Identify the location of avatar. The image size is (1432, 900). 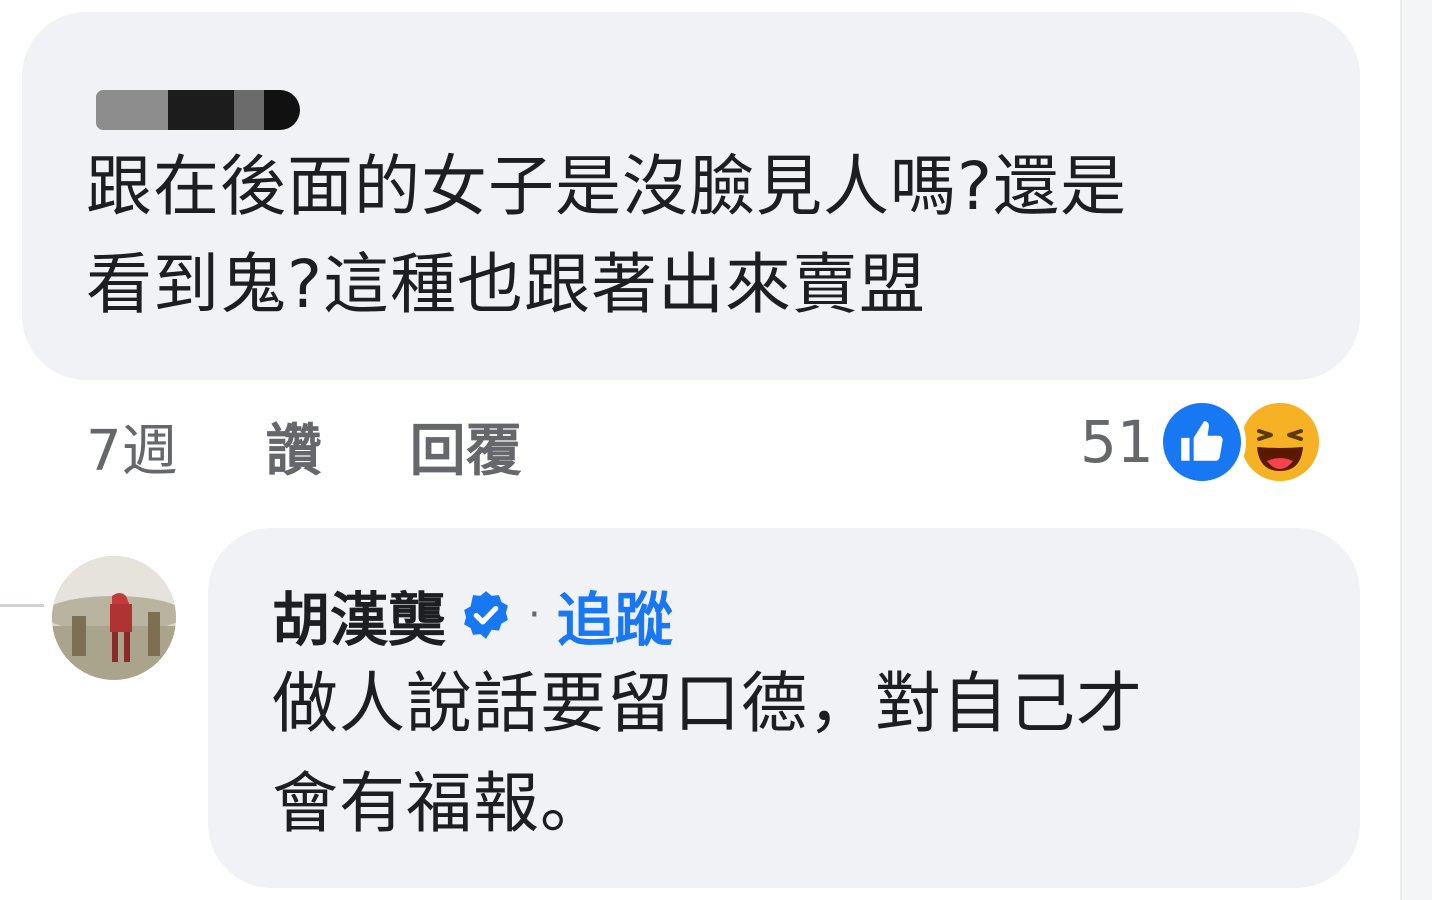
(114, 618).